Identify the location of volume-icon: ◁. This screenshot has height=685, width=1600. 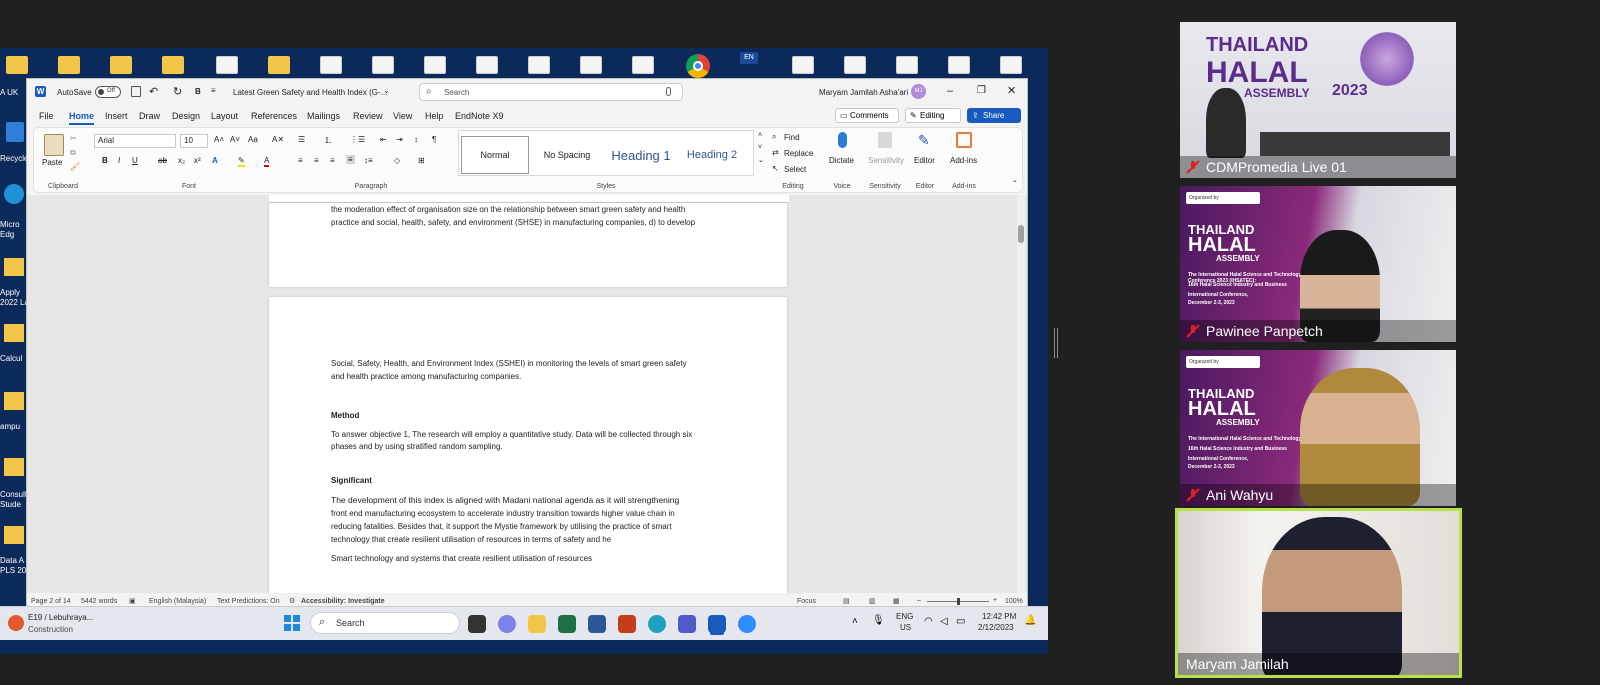
(944, 621).